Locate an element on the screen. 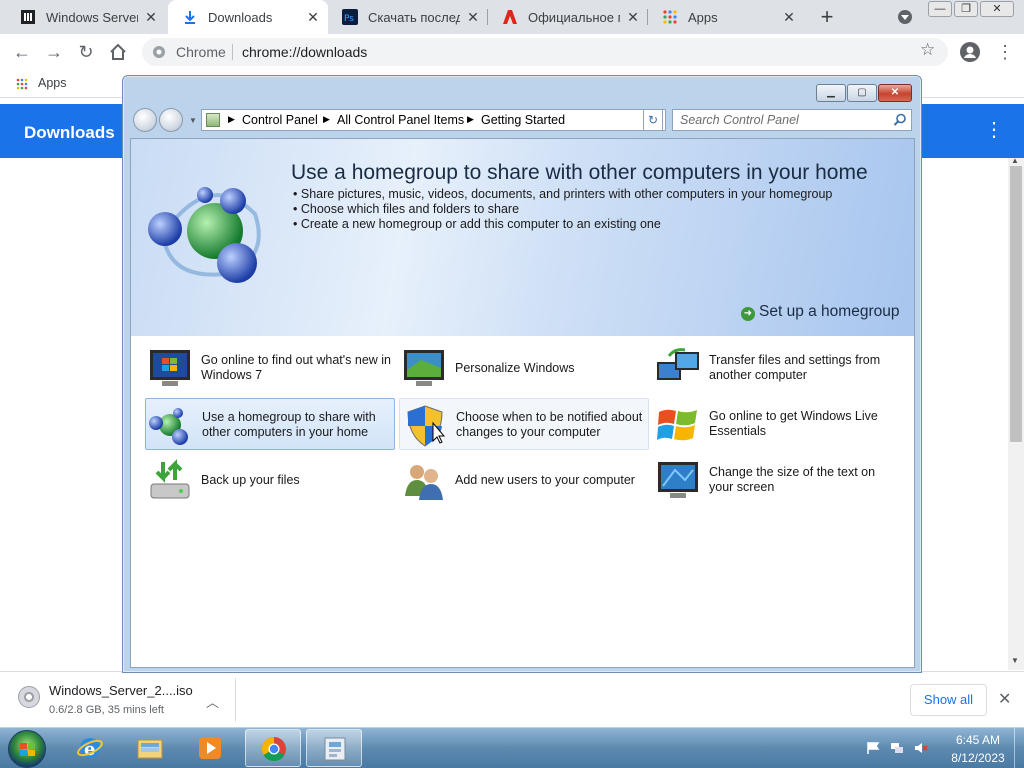 Image resolution: width=1024 pixels, height=768 pixels. recent-pages-icon: ▼ is located at coordinates (193, 120).